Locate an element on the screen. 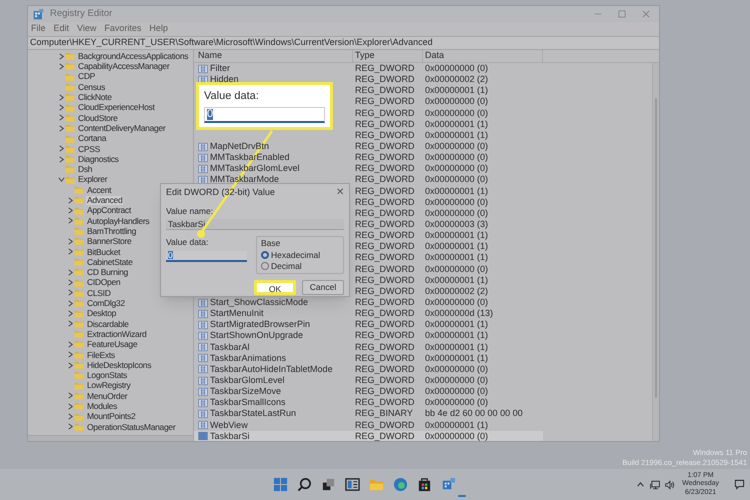 Image resolution: width=750 pixels, height=500 pixels. chevron-down-icon is located at coordinates (61, 180).